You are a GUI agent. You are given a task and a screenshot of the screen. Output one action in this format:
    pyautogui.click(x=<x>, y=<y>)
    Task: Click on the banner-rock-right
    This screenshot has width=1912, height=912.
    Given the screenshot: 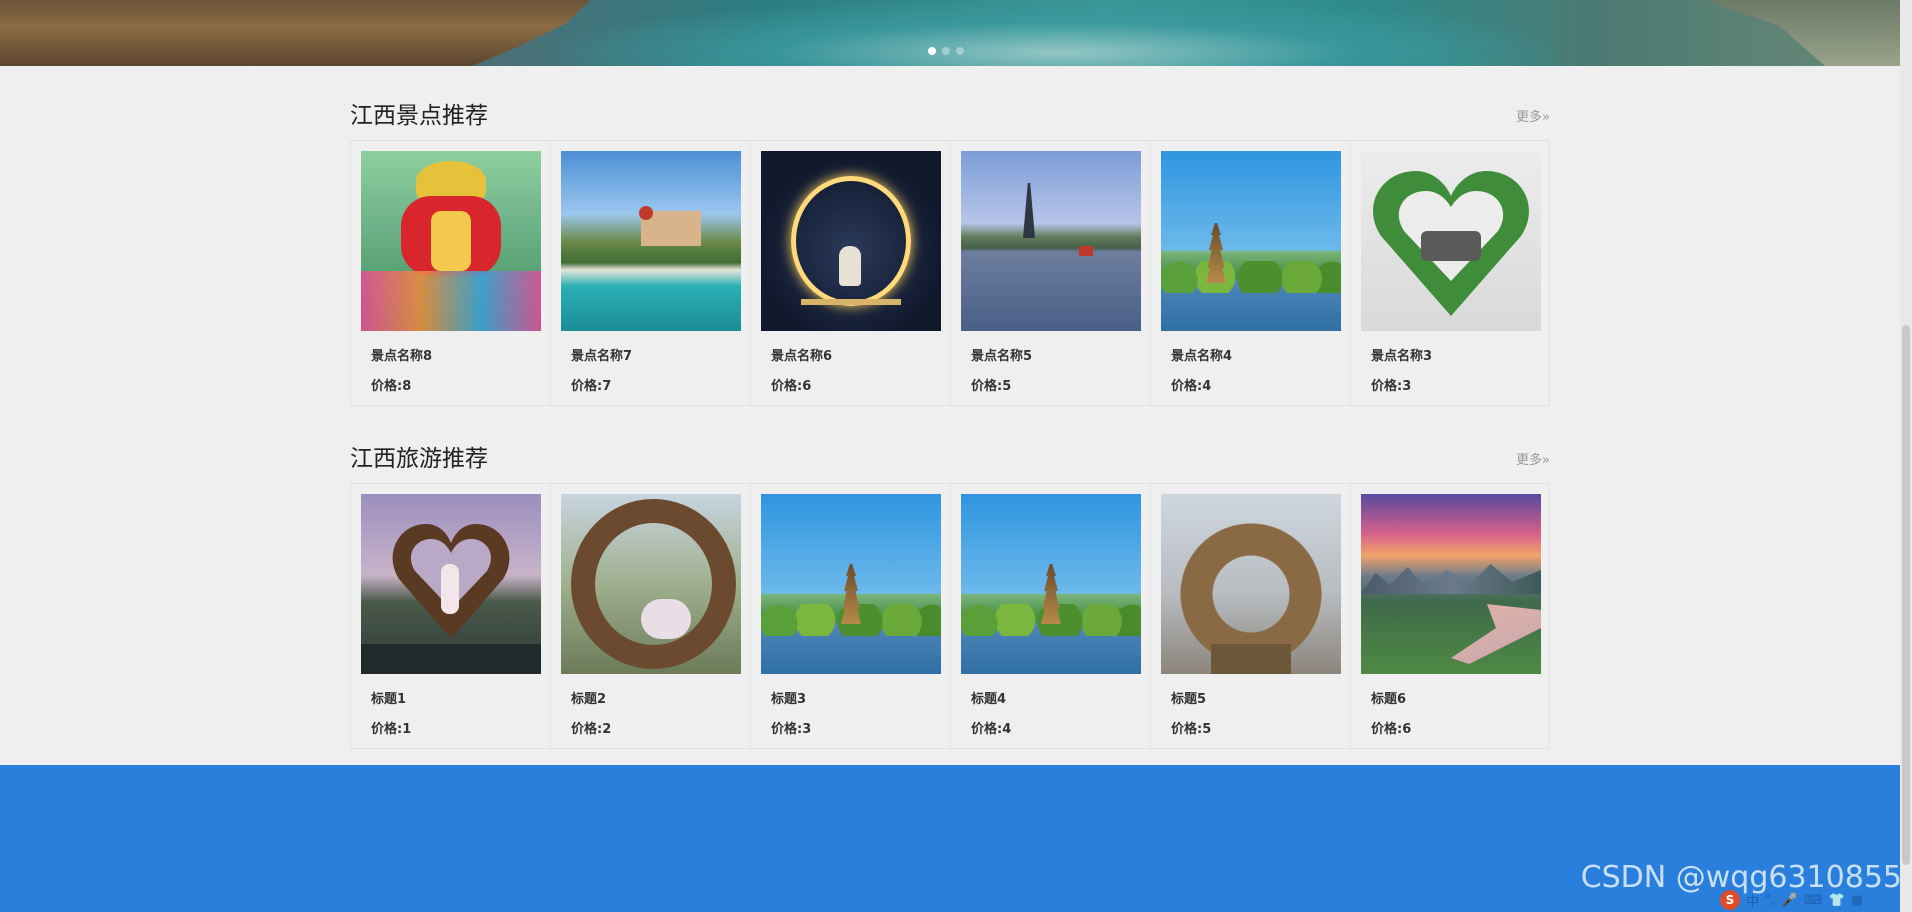 What is the action you would take?
    pyautogui.click(x=1802, y=33)
    